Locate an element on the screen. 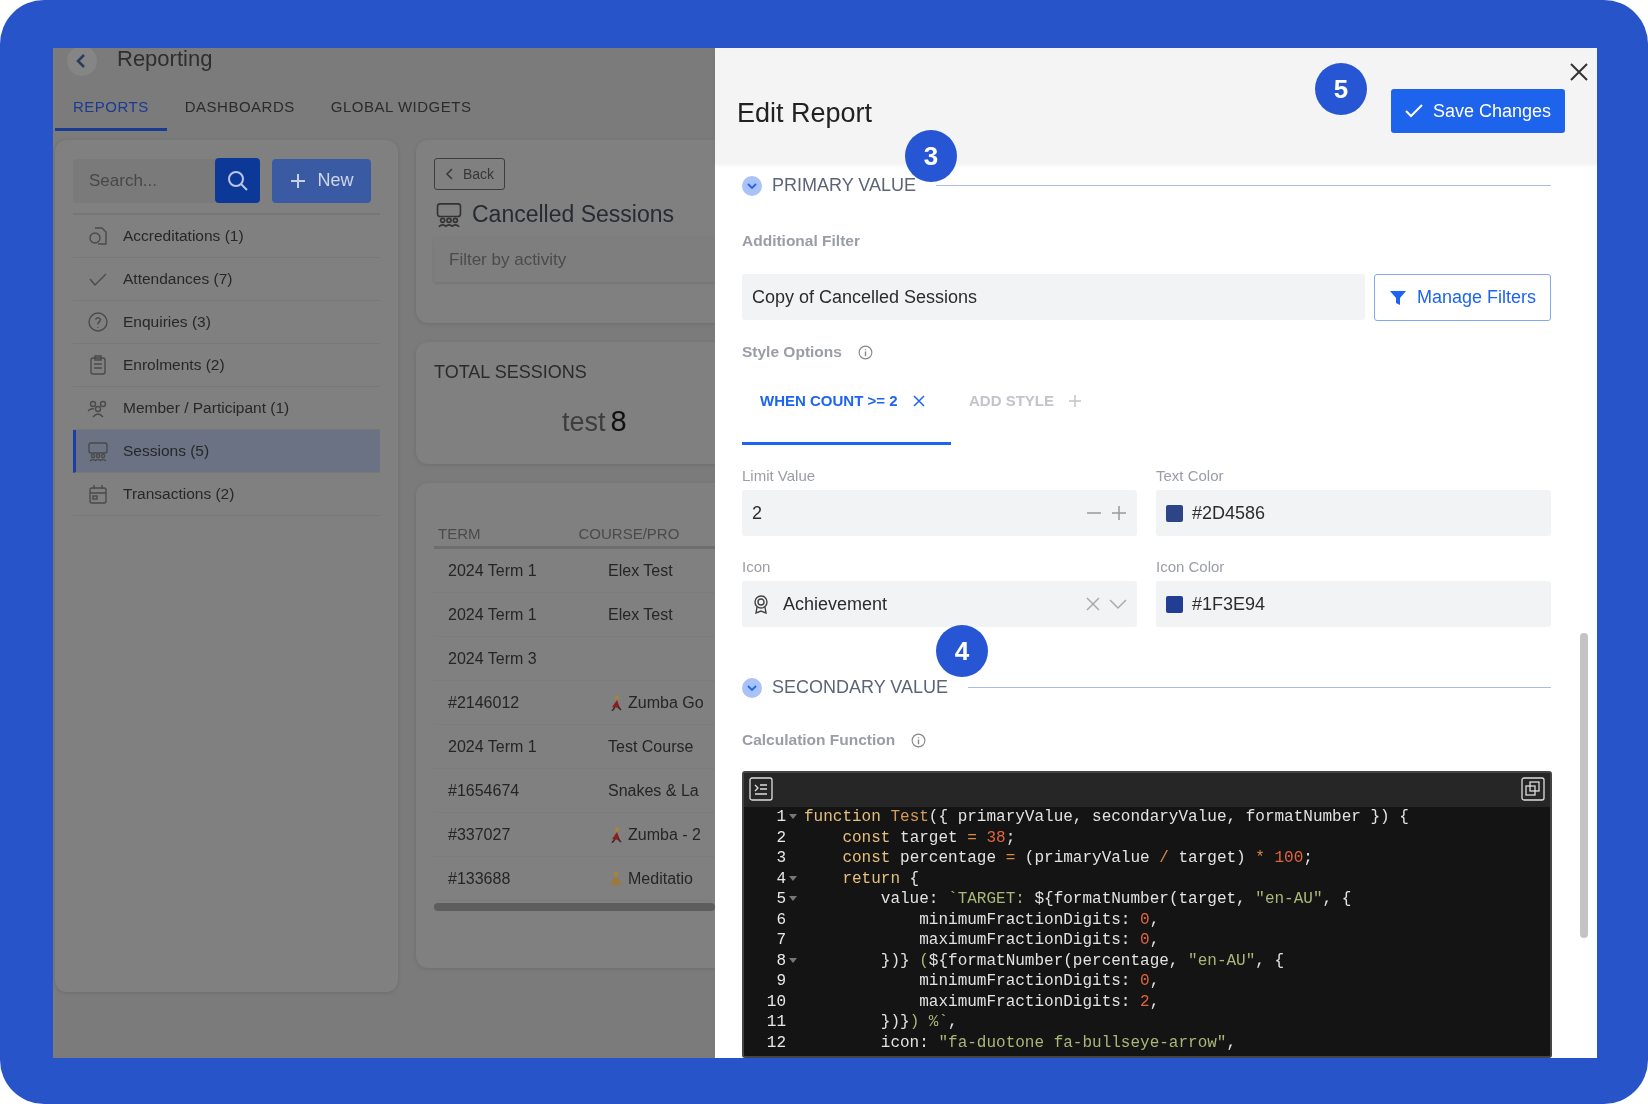  sidebar-item: Accreditations (1) is located at coordinates (226, 236).